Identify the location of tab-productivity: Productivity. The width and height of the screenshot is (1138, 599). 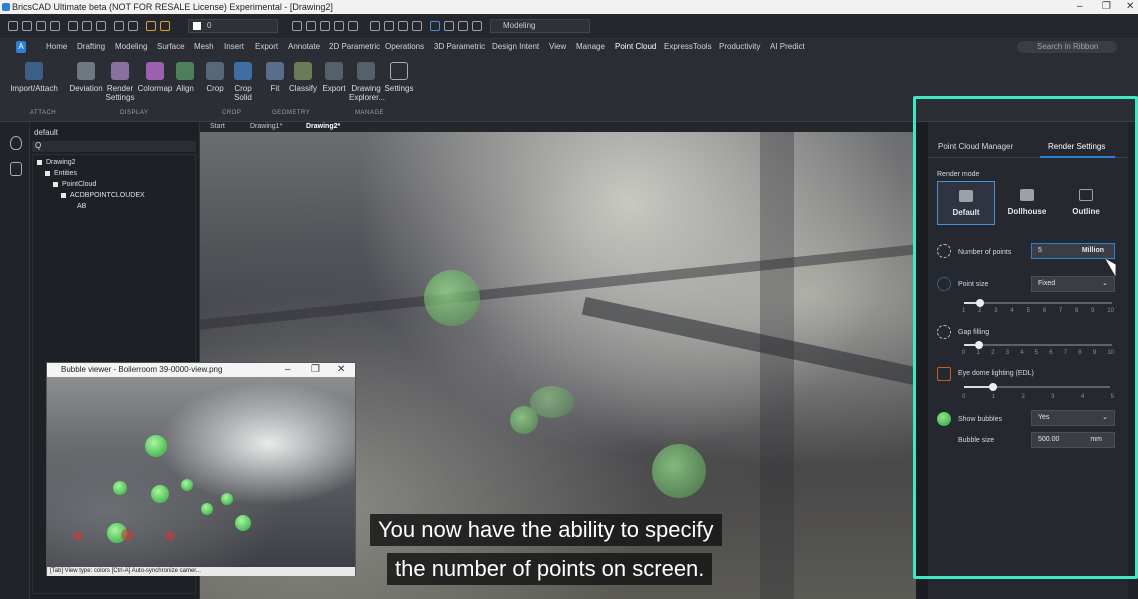
(739, 46).